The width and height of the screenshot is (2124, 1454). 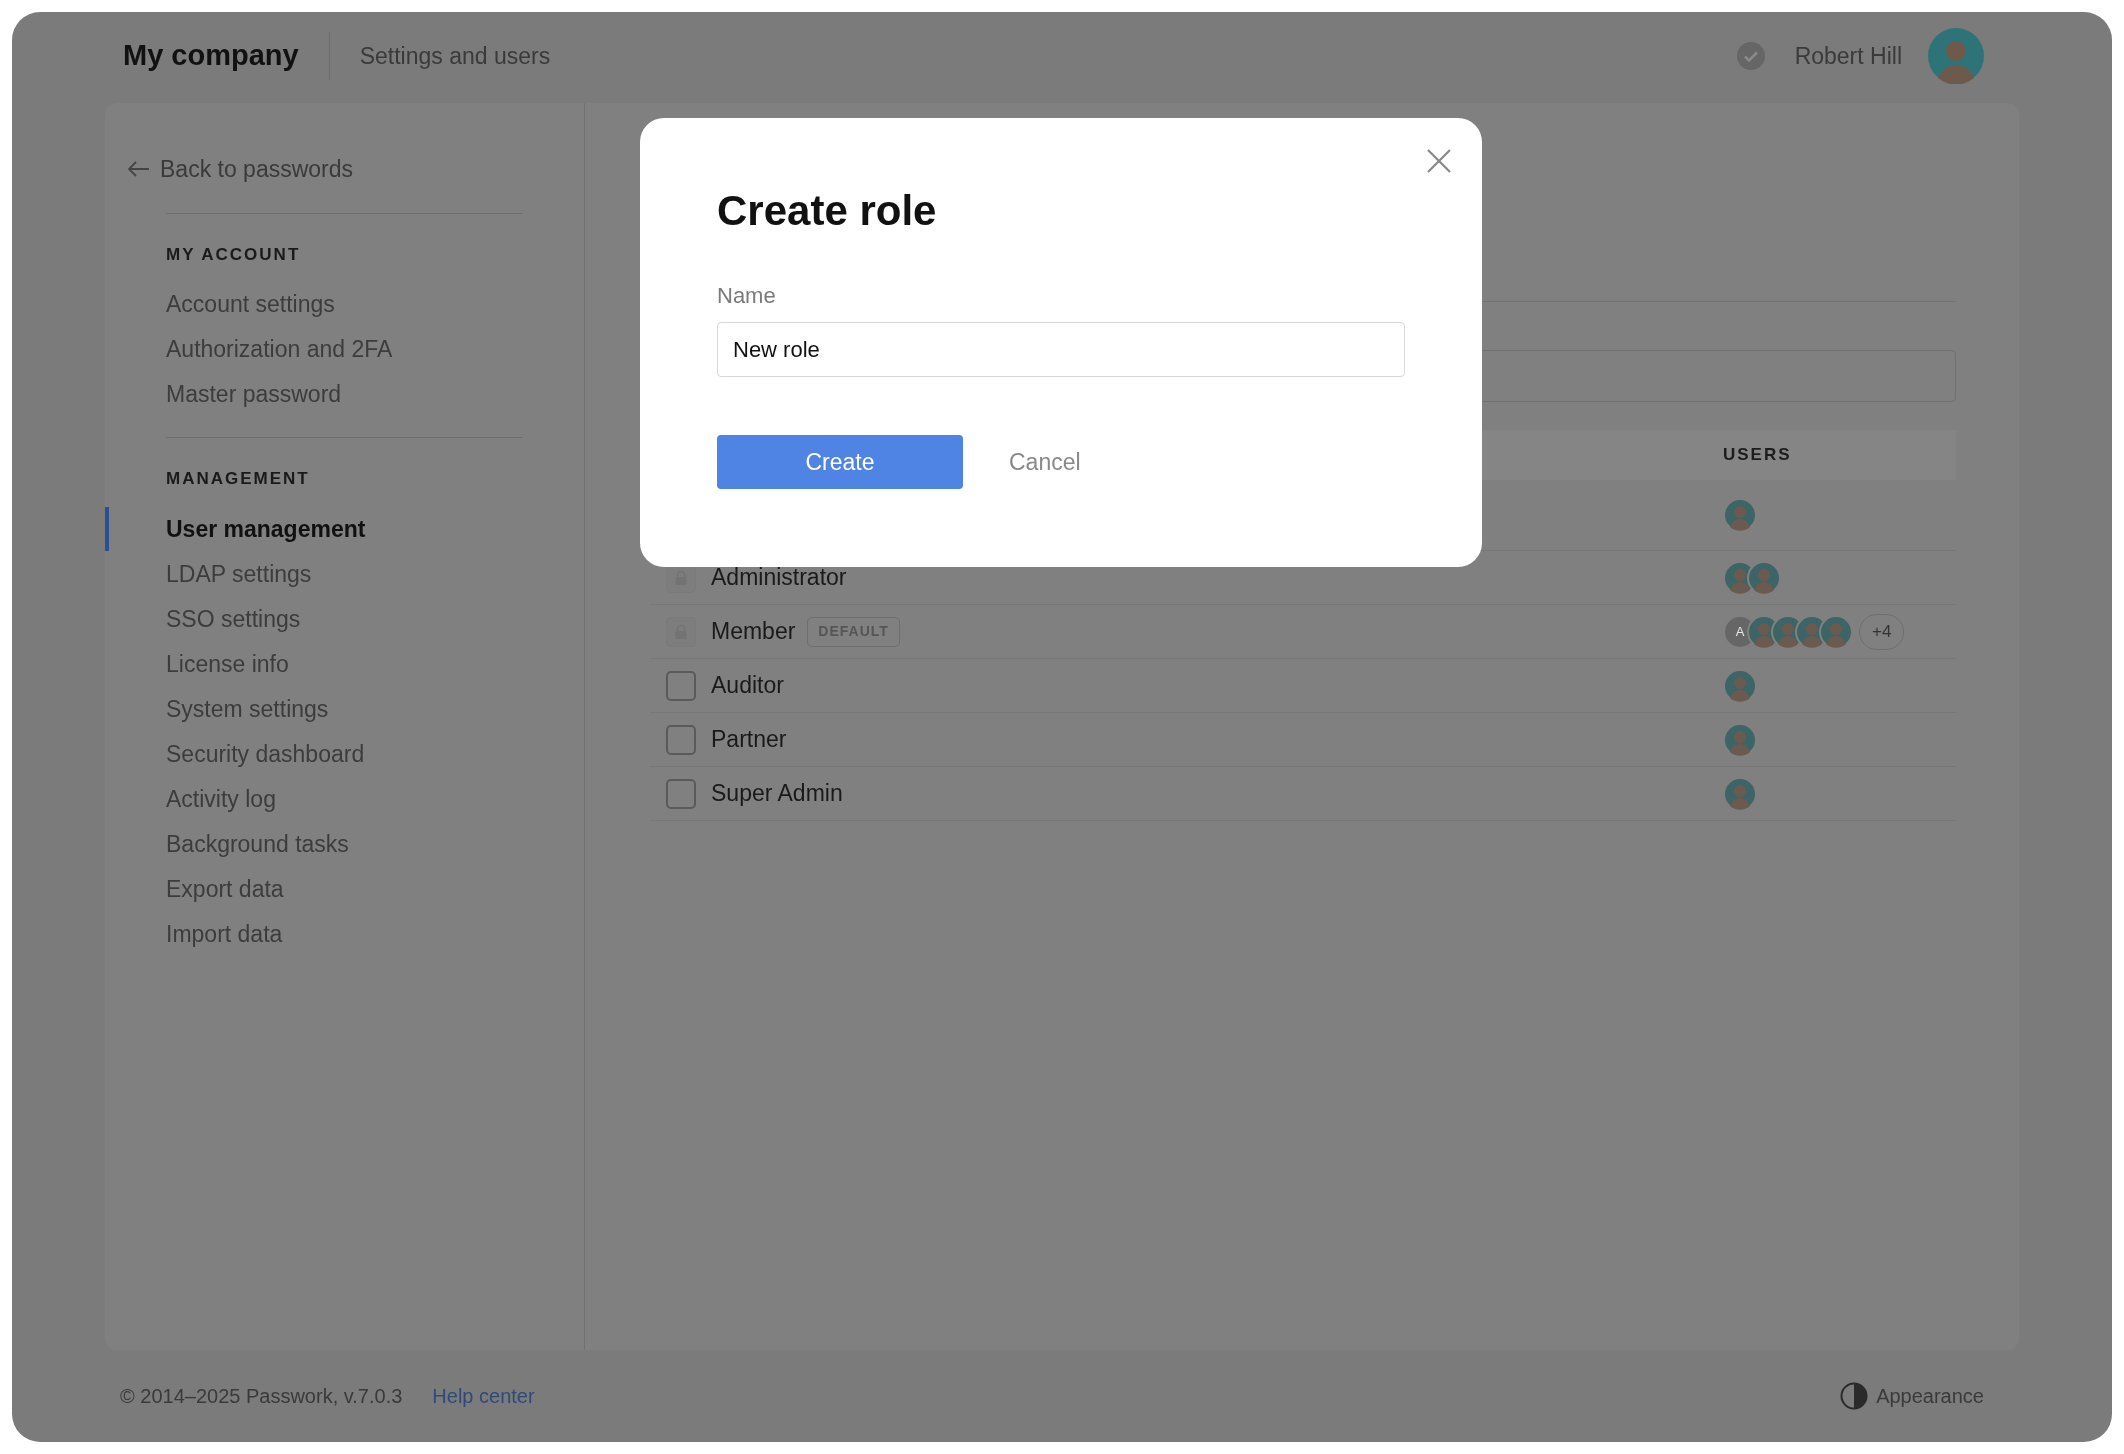 I want to click on sidebar-item: License info, so click(x=227, y=664).